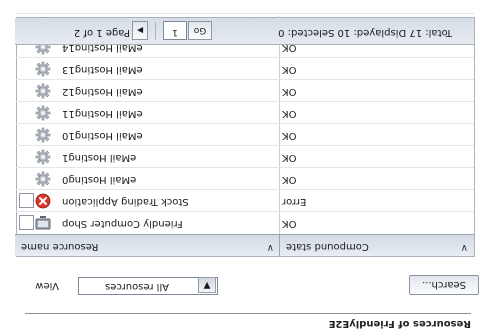 The image size is (491, 333). Describe the element at coordinates (47, 285) in the screenshot. I see `view-label: View` at that location.